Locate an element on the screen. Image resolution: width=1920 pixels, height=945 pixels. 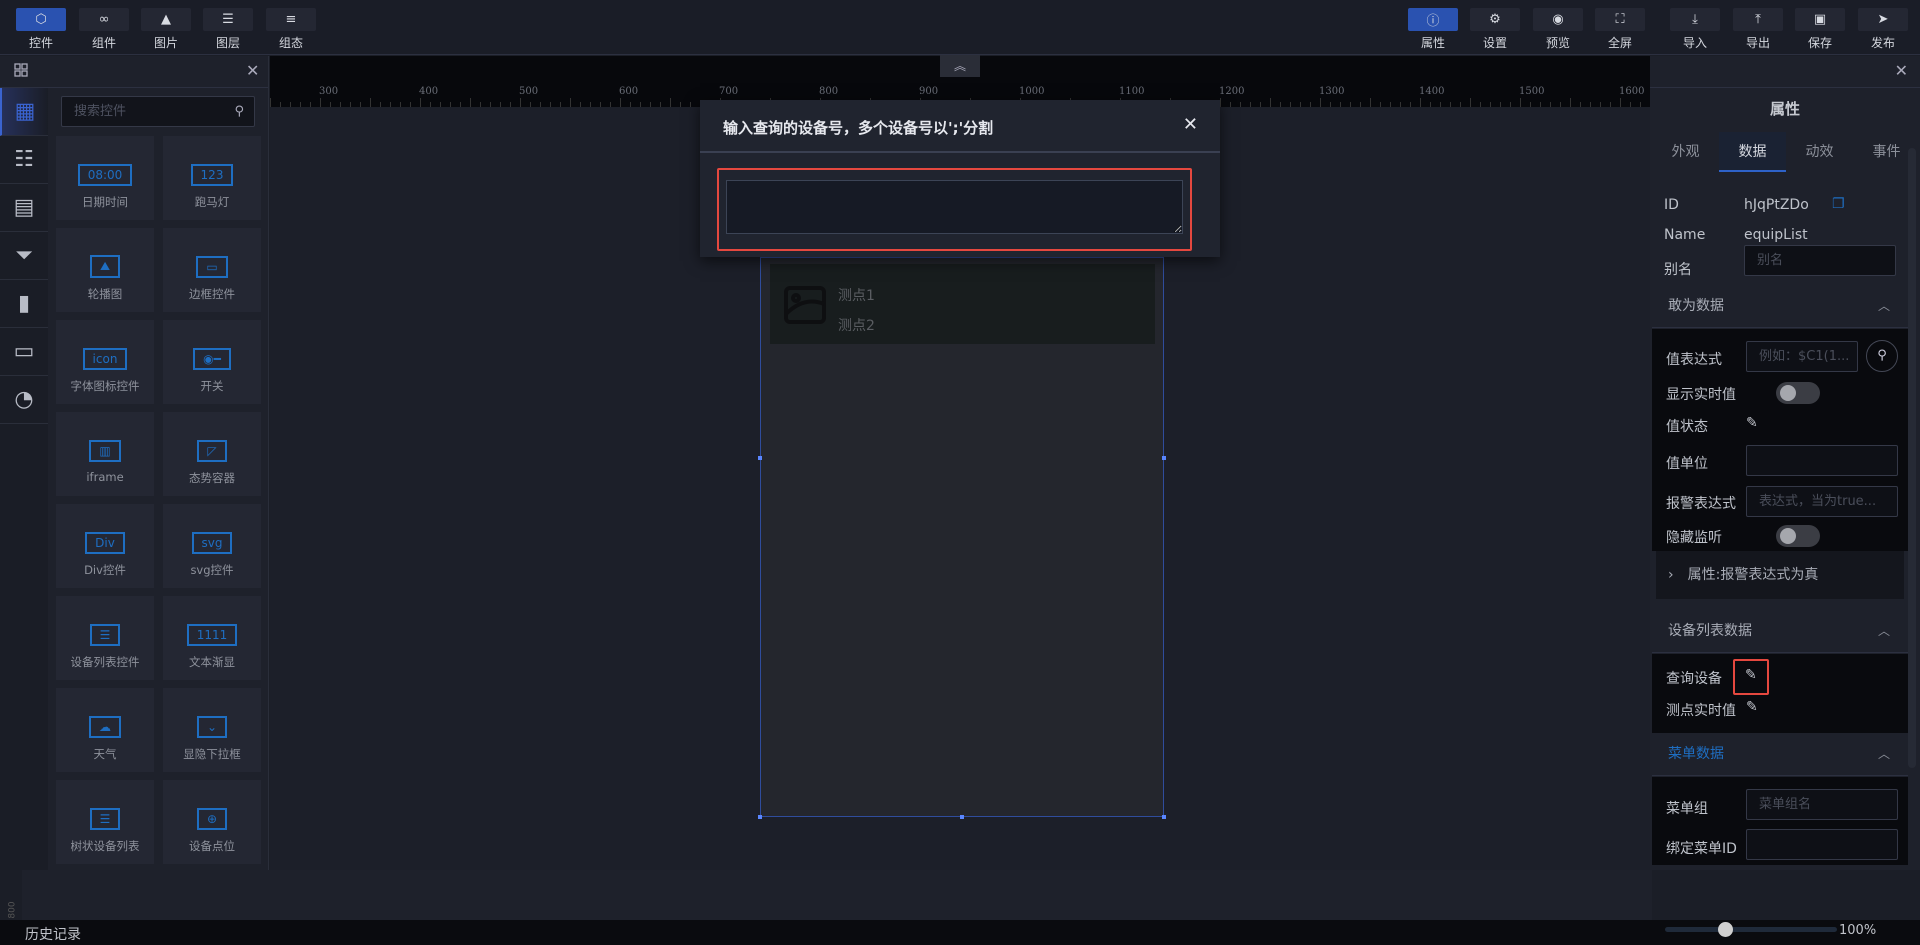
id-value: hJqPtZDo is located at coordinates (1776, 205).